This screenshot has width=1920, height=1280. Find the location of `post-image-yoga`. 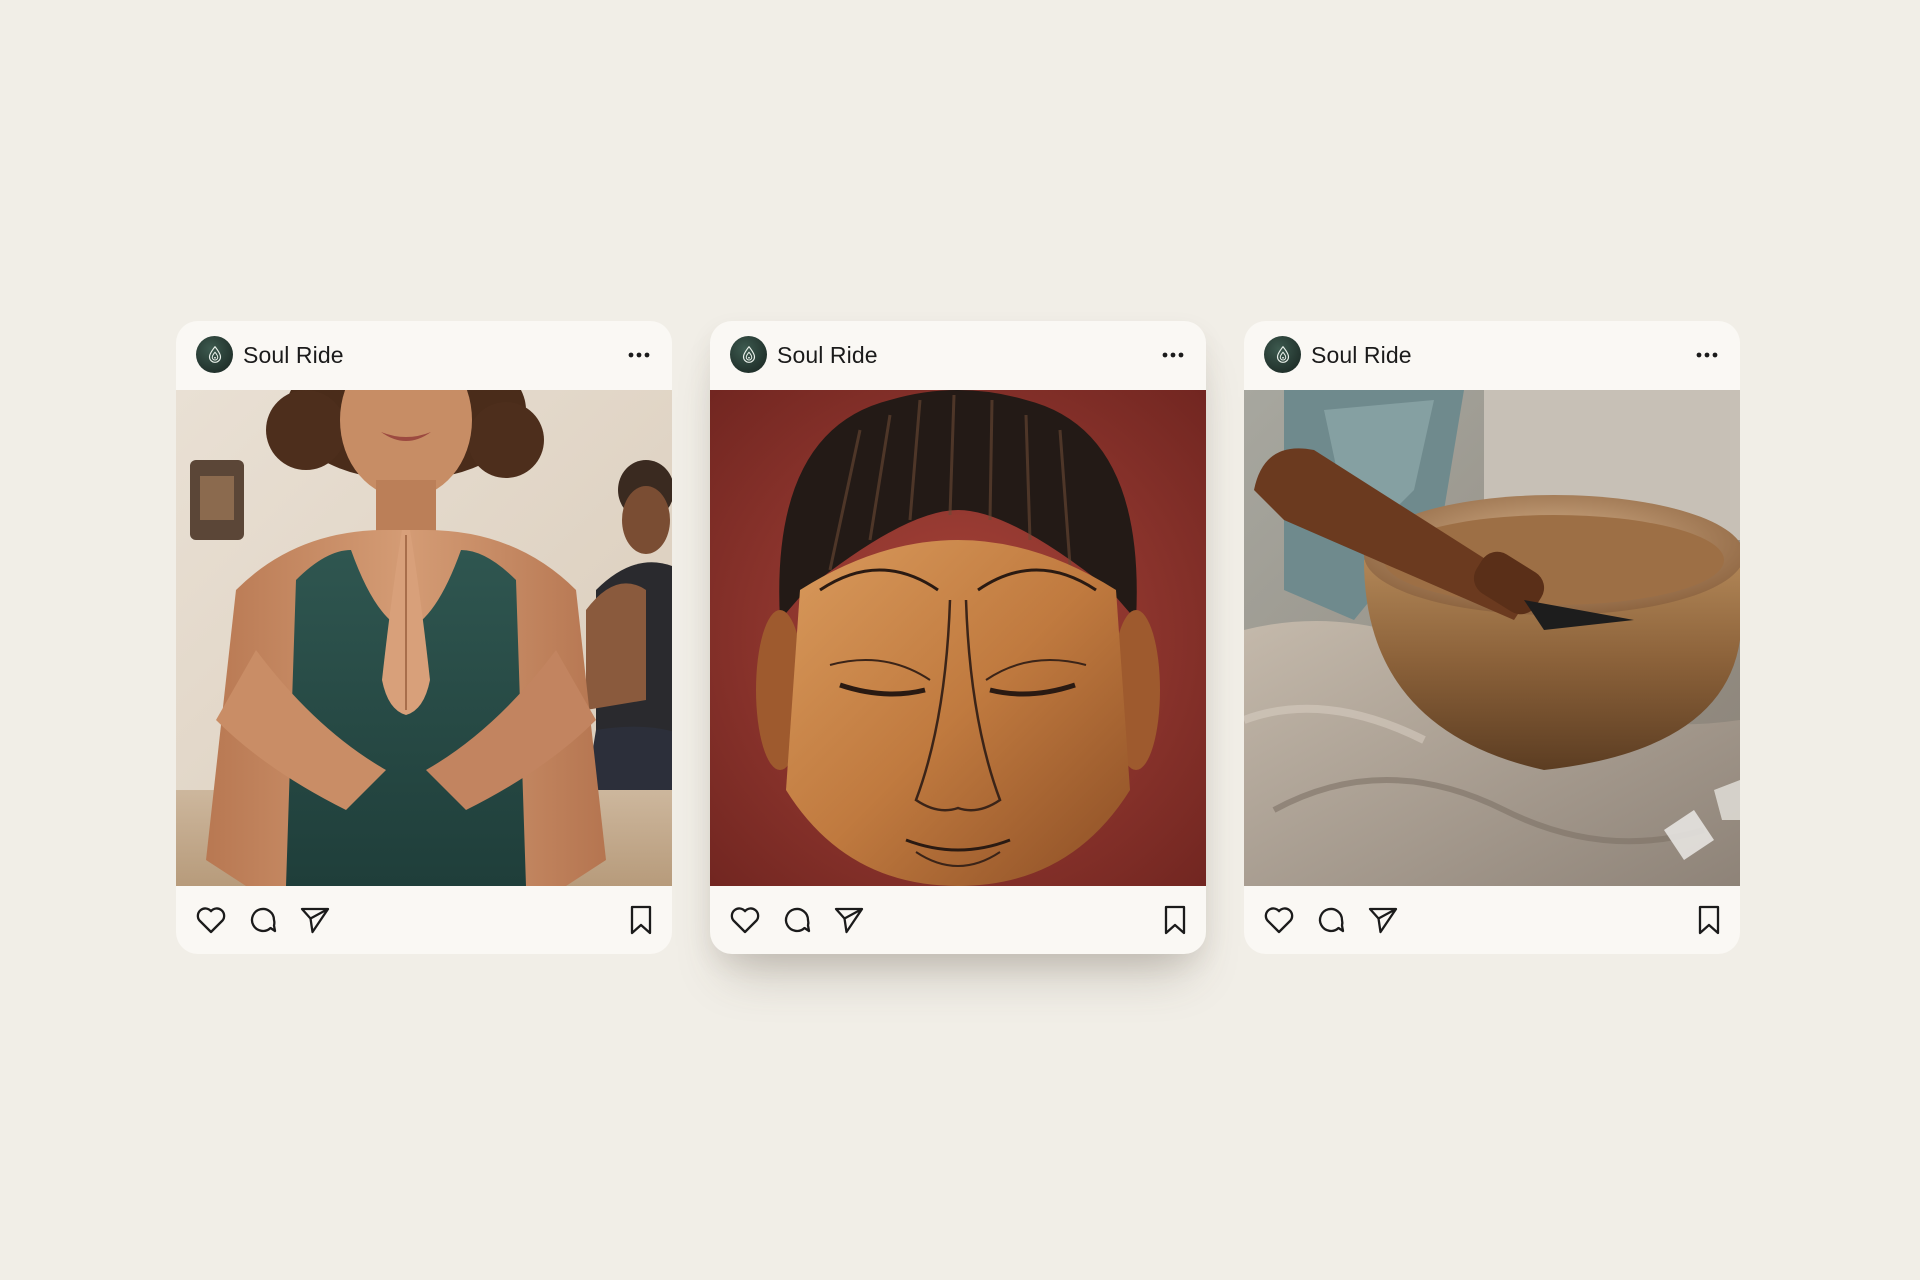

post-image-yoga is located at coordinates (424, 638).